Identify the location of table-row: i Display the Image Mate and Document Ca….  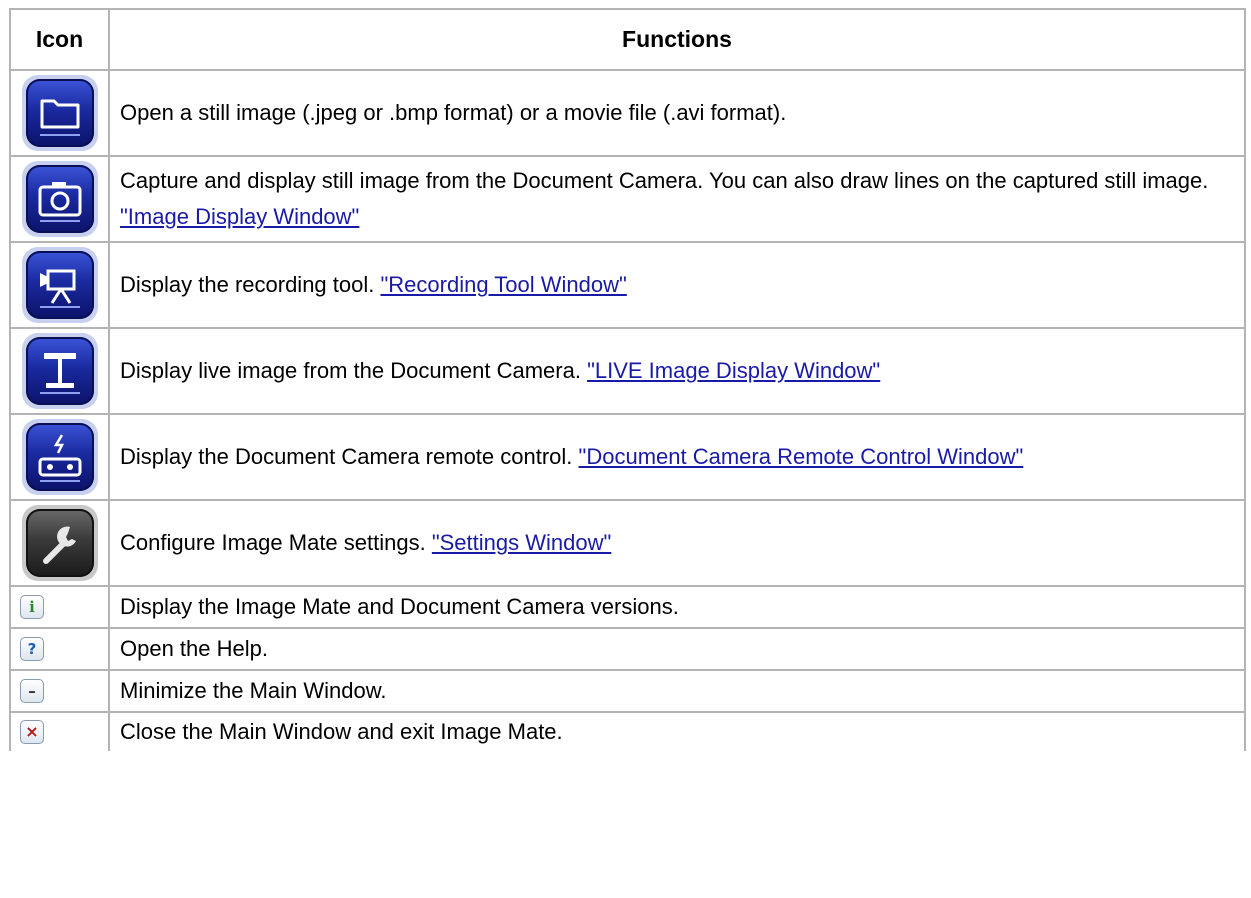
(627, 607).